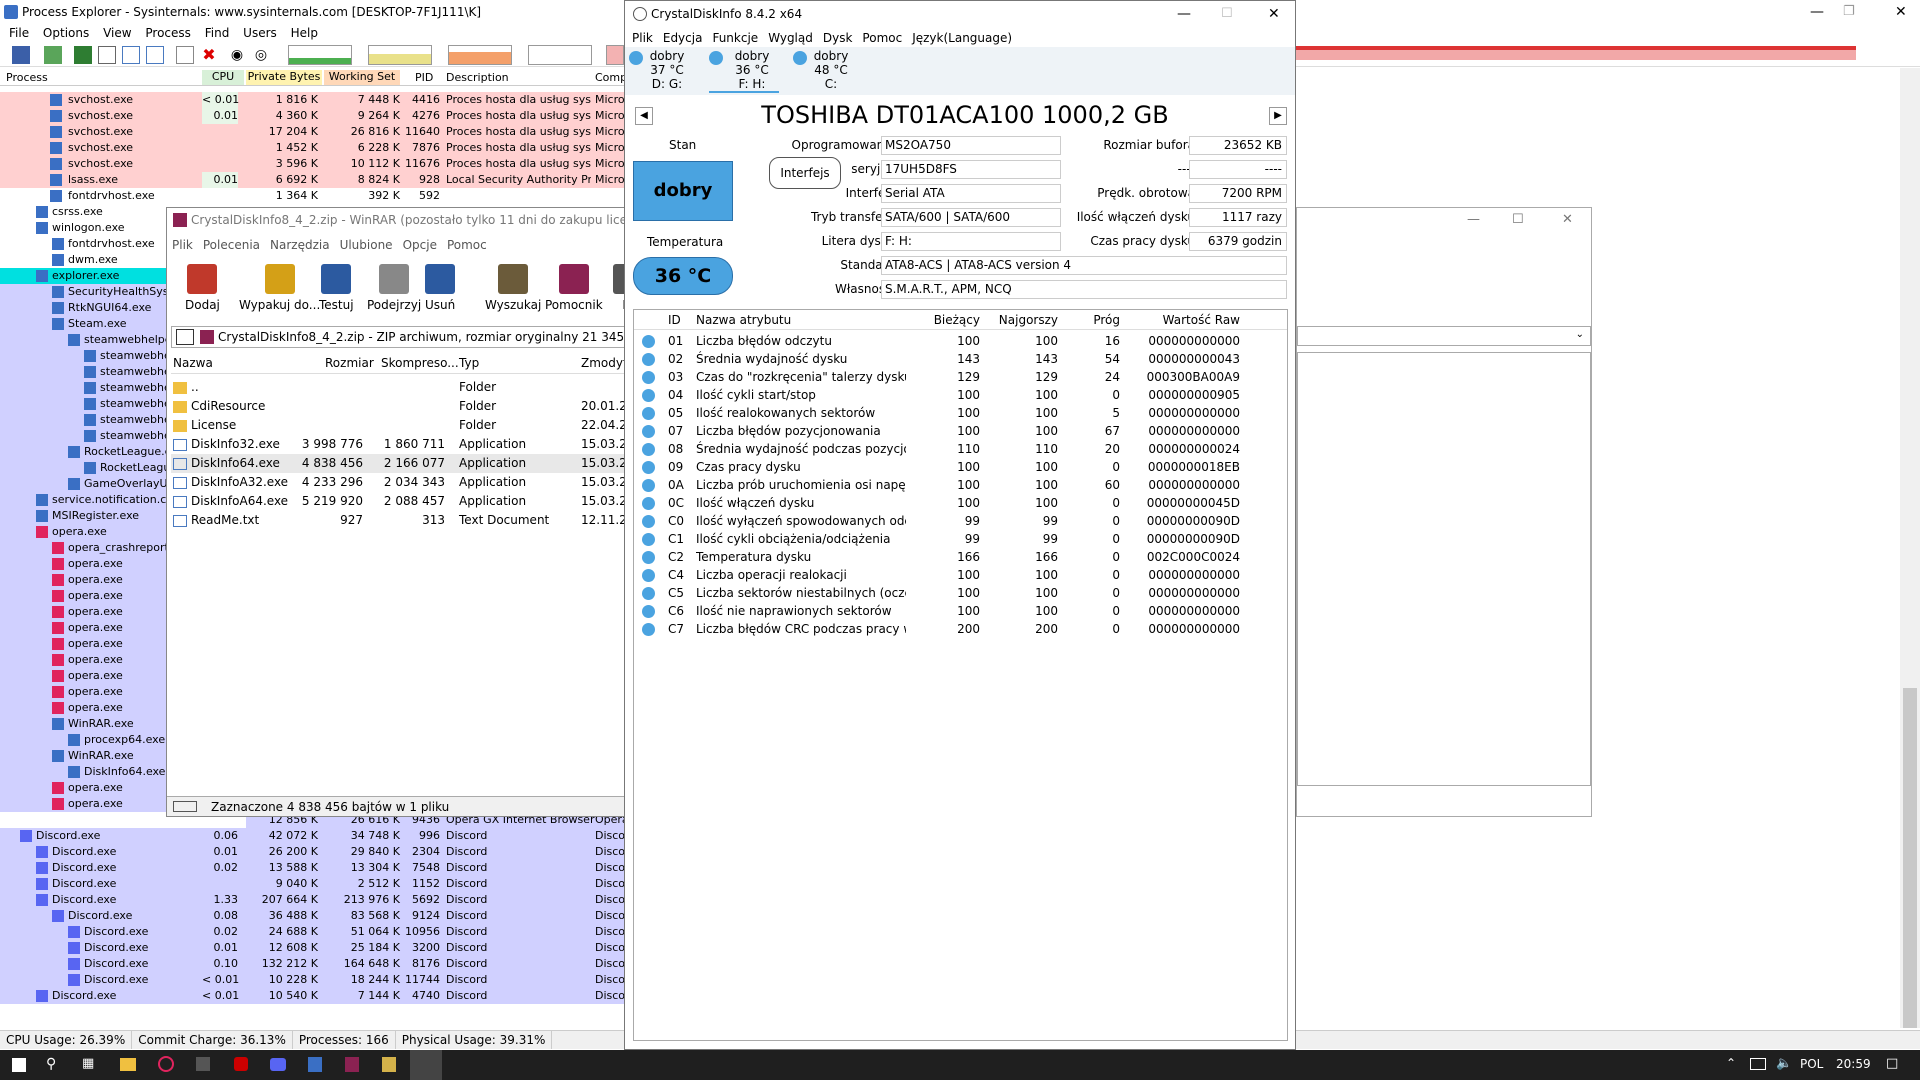 The width and height of the screenshot is (1920, 1080). I want to click on clock: 20:59, so click(1853, 1064).